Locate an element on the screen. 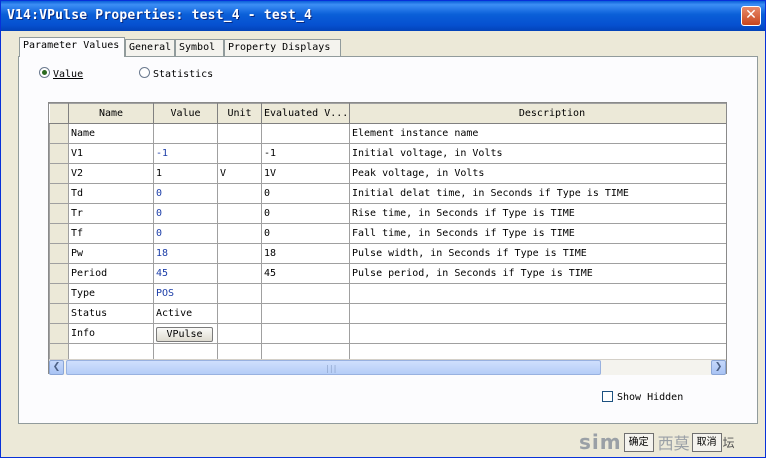 Image resolution: width=766 pixels, height=458 pixels. cell-description: Initial voltage, in Volts is located at coordinates (537, 153).